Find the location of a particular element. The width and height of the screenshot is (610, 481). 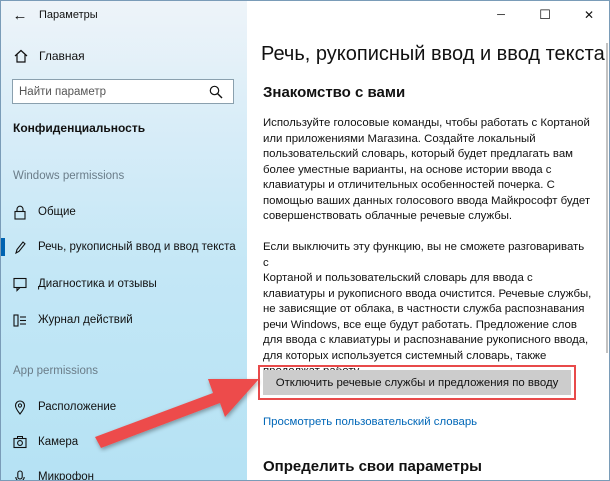

sidebar-item-location: Расположение is located at coordinates (124, 407).